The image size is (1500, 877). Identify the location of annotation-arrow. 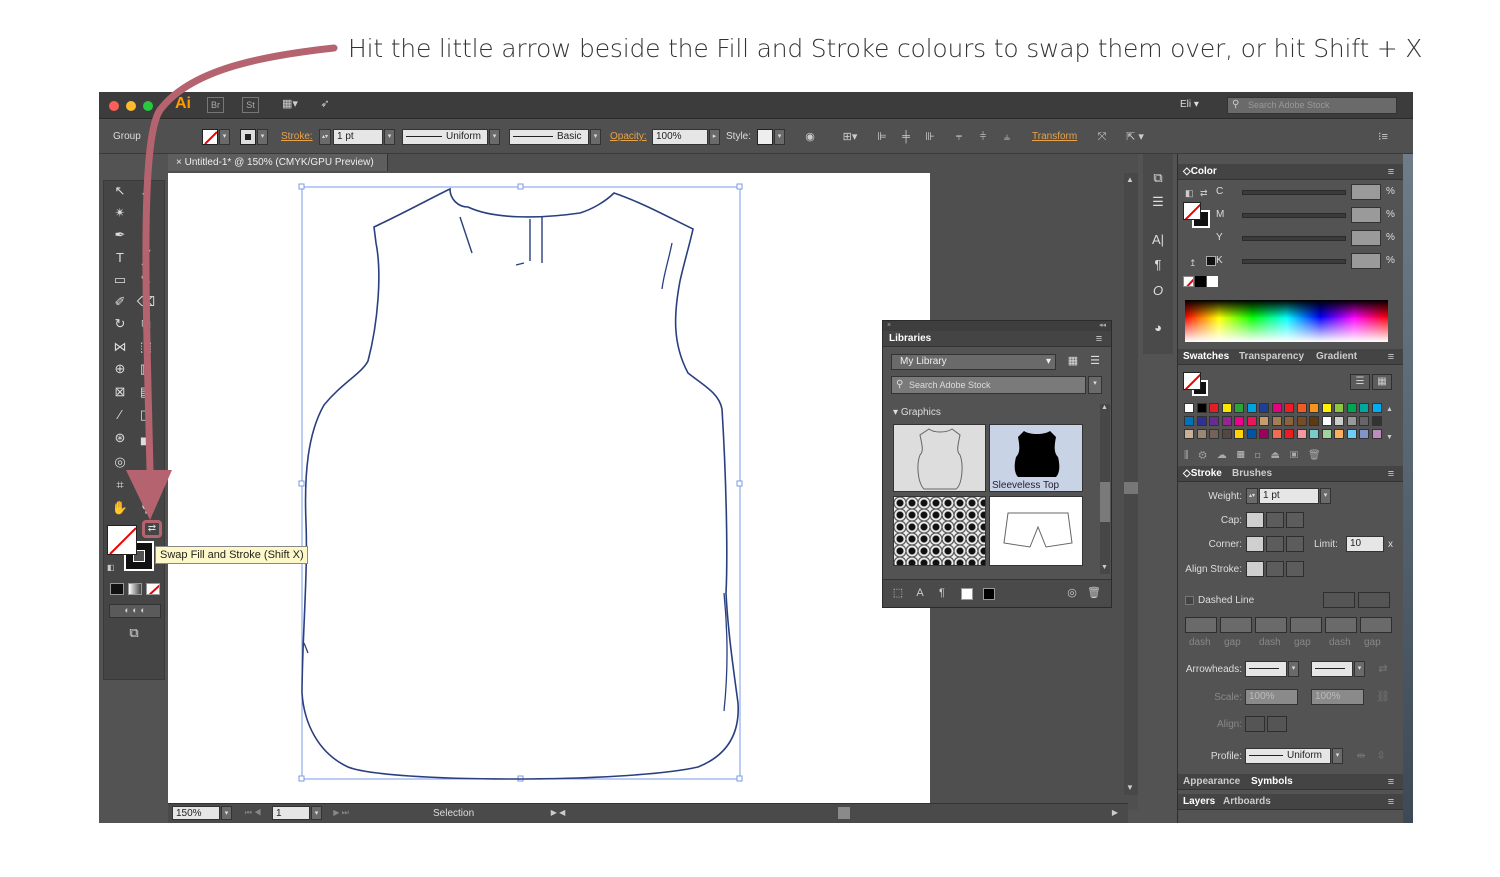
(232, 282).